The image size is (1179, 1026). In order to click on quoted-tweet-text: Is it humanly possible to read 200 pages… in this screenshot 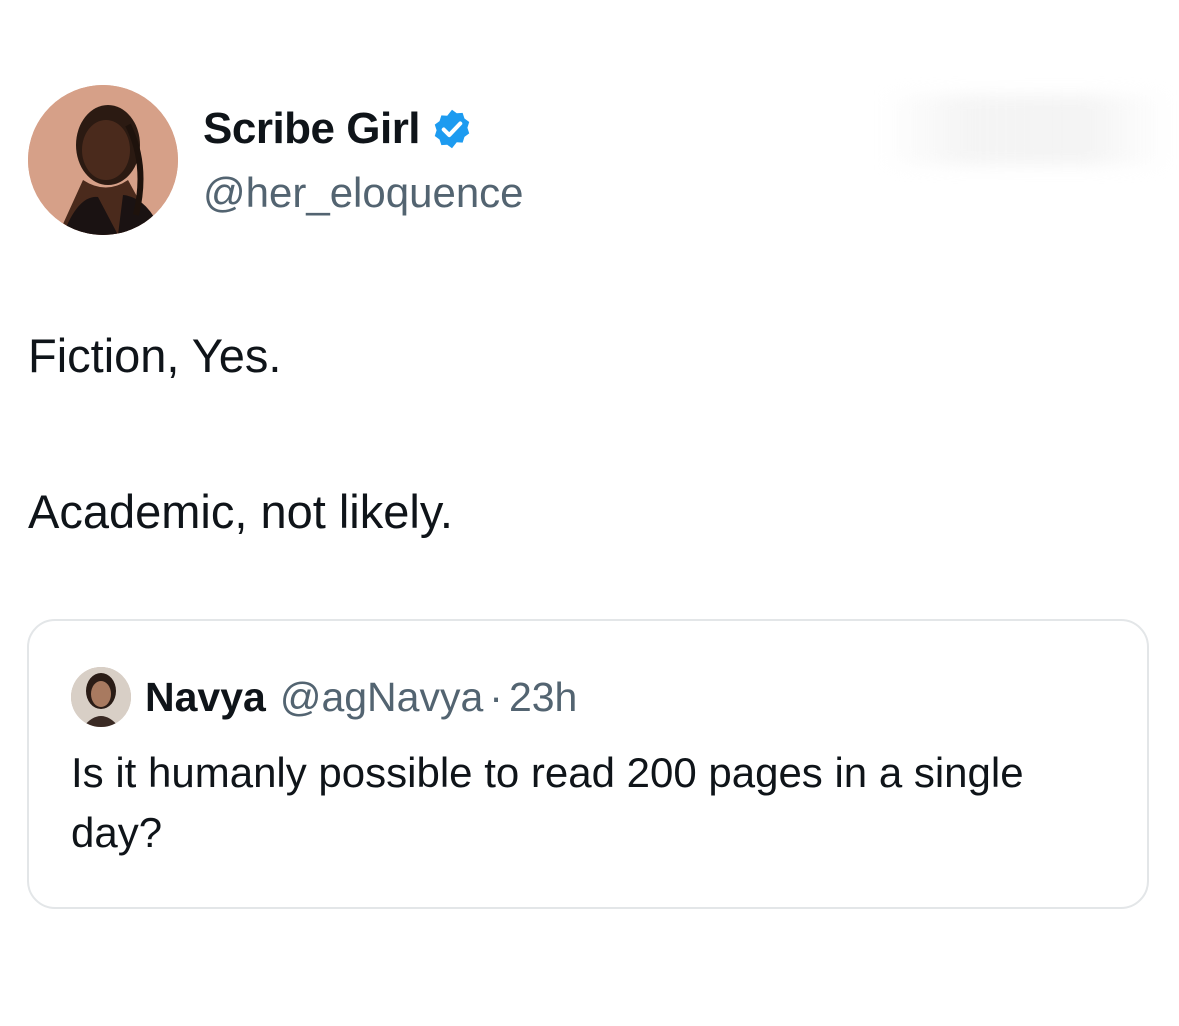, I will do `click(547, 802)`.